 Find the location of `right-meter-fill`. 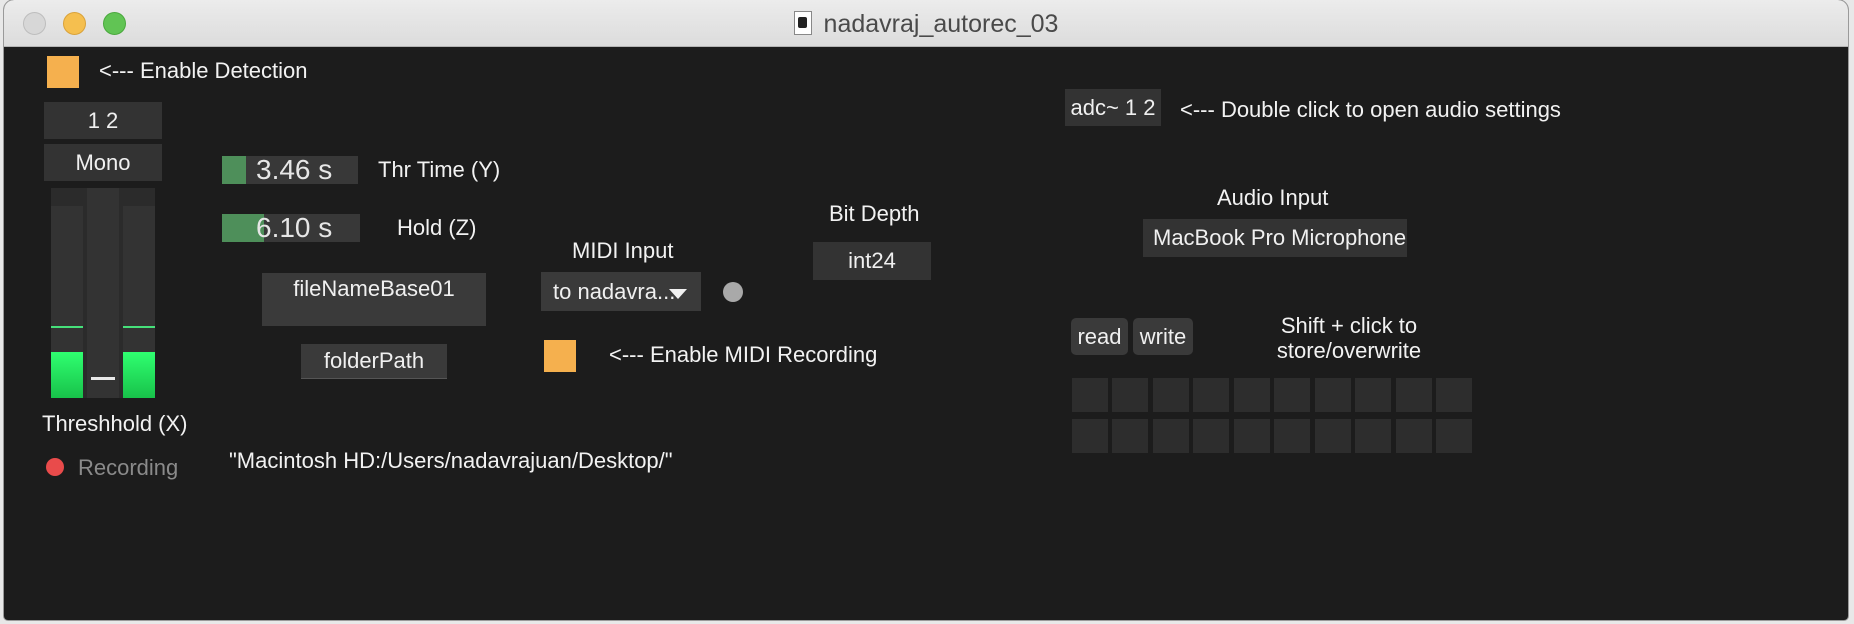

right-meter-fill is located at coordinates (139, 375).